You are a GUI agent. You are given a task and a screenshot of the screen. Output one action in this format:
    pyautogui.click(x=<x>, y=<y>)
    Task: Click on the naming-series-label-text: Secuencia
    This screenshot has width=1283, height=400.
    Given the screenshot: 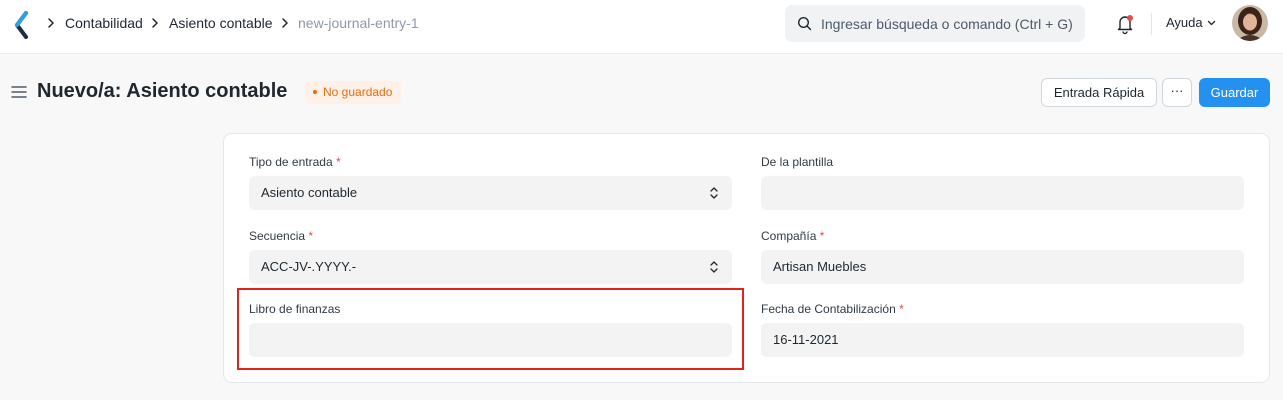 What is the action you would take?
    pyautogui.click(x=277, y=236)
    